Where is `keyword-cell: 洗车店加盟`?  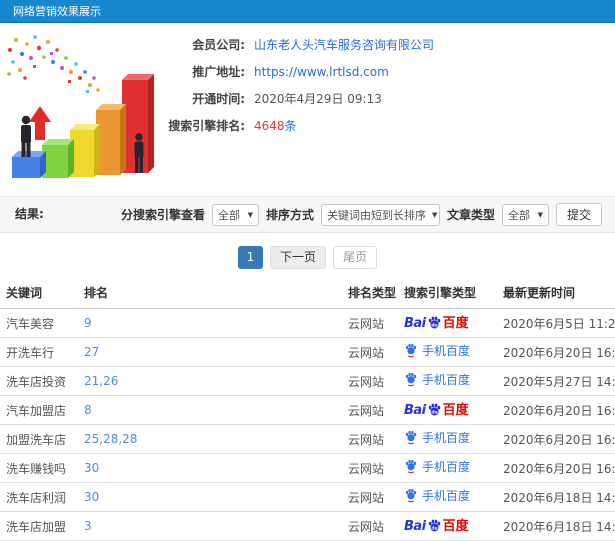 keyword-cell: 洗车店加盟 is located at coordinates (39, 526).